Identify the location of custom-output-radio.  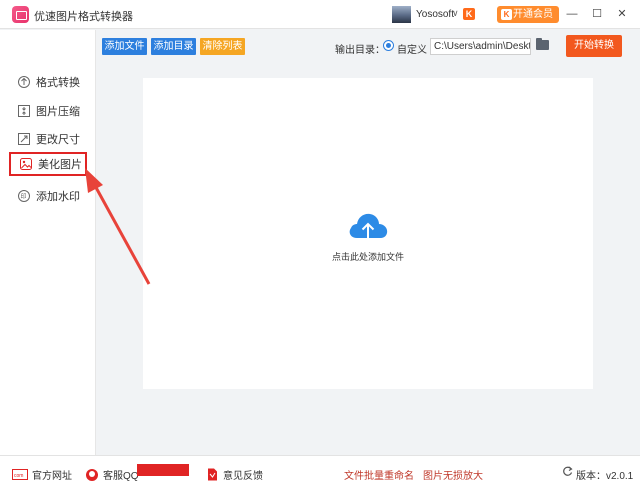
(388, 45).